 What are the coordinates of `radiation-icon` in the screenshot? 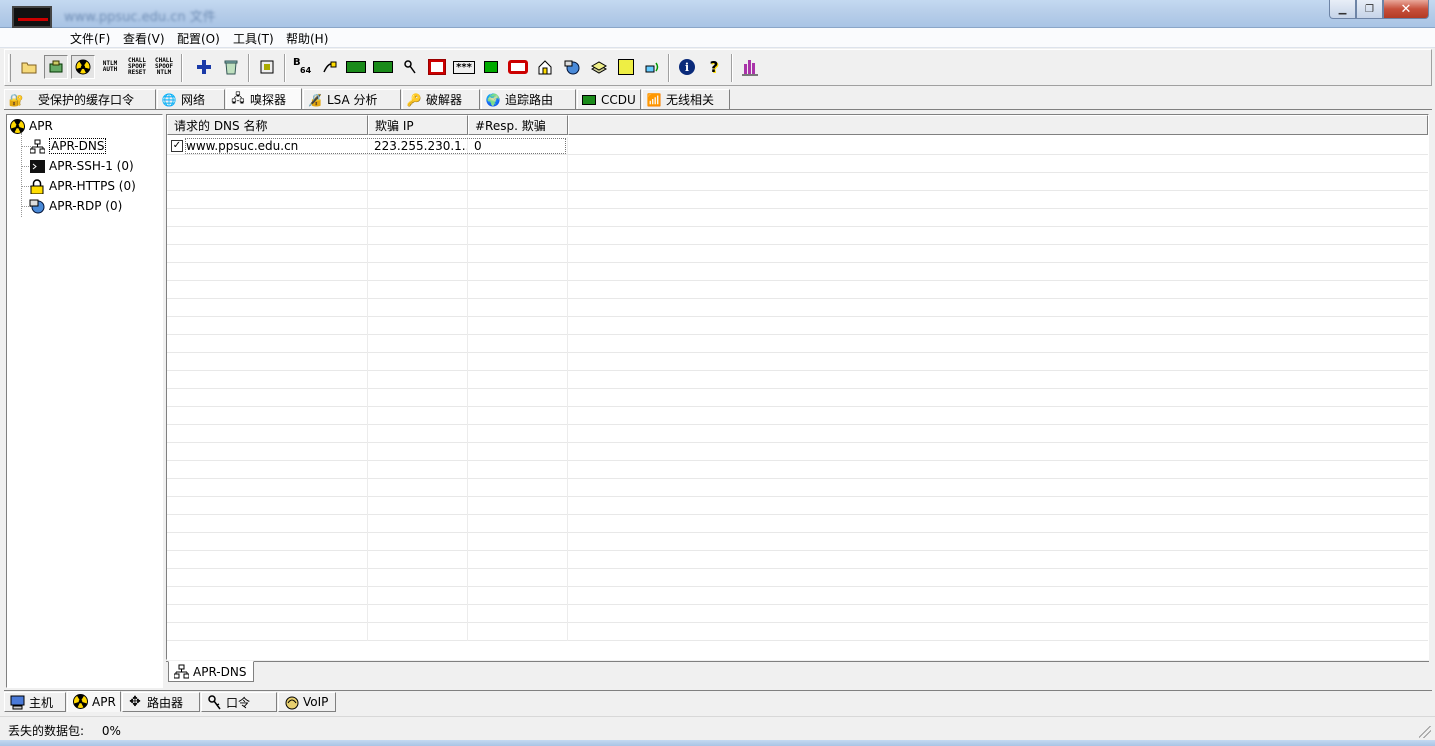 It's located at (80, 702).